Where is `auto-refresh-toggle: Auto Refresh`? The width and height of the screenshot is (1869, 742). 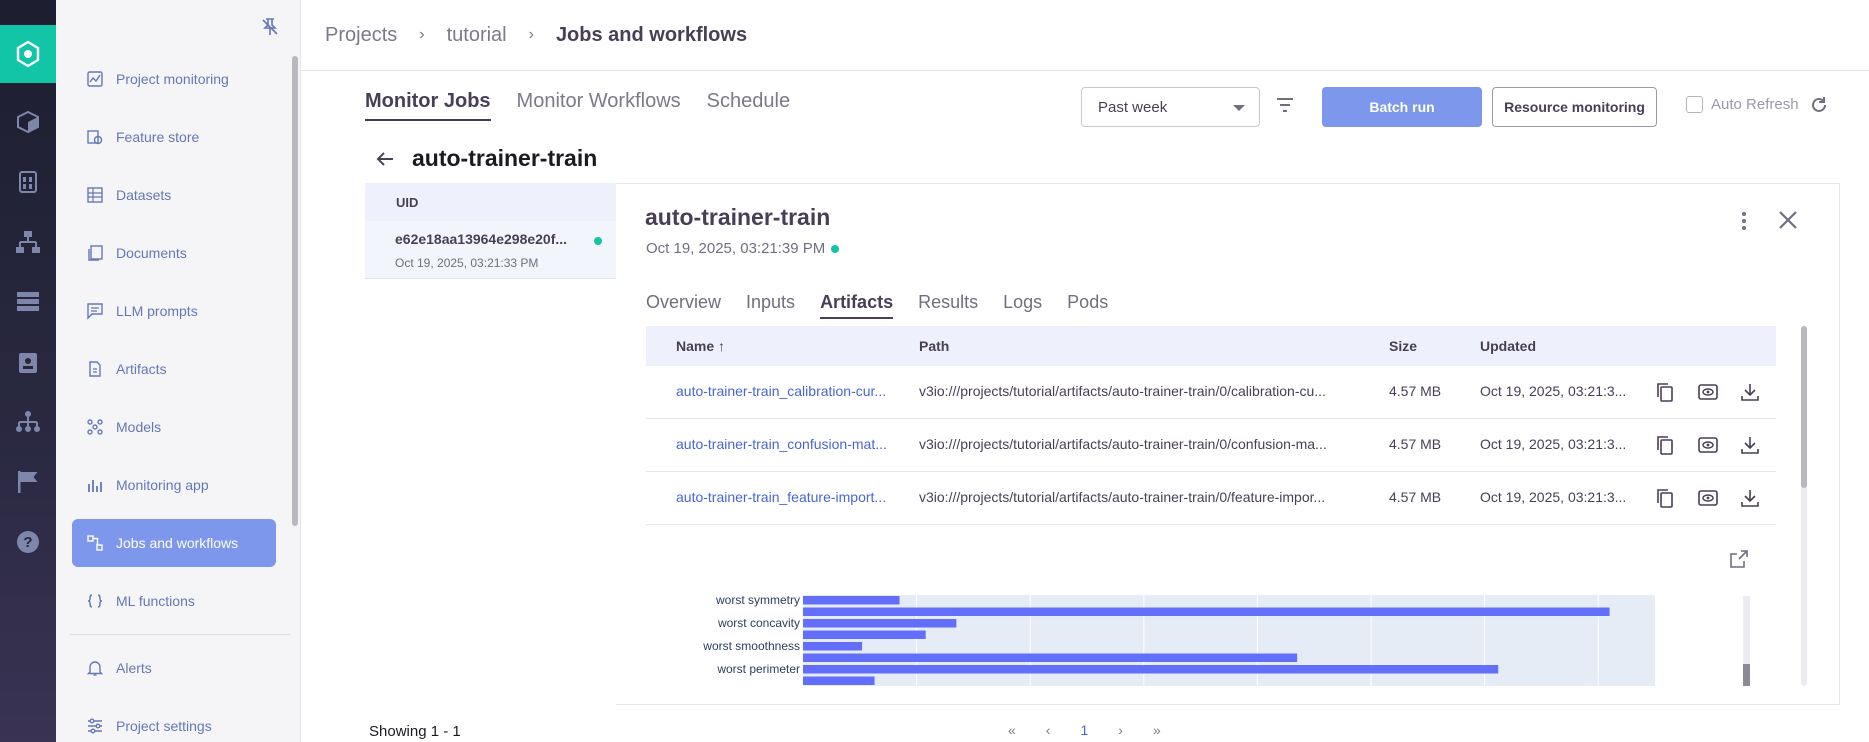
auto-refresh-toggle: Auto Refresh is located at coordinates (1742, 104).